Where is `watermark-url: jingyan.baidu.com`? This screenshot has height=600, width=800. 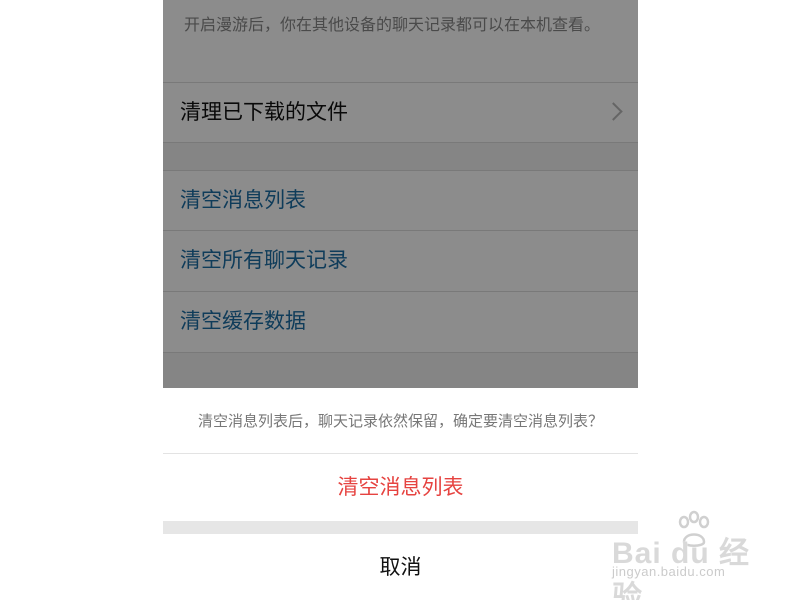 watermark-url: jingyan.baidu.com is located at coordinates (669, 571).